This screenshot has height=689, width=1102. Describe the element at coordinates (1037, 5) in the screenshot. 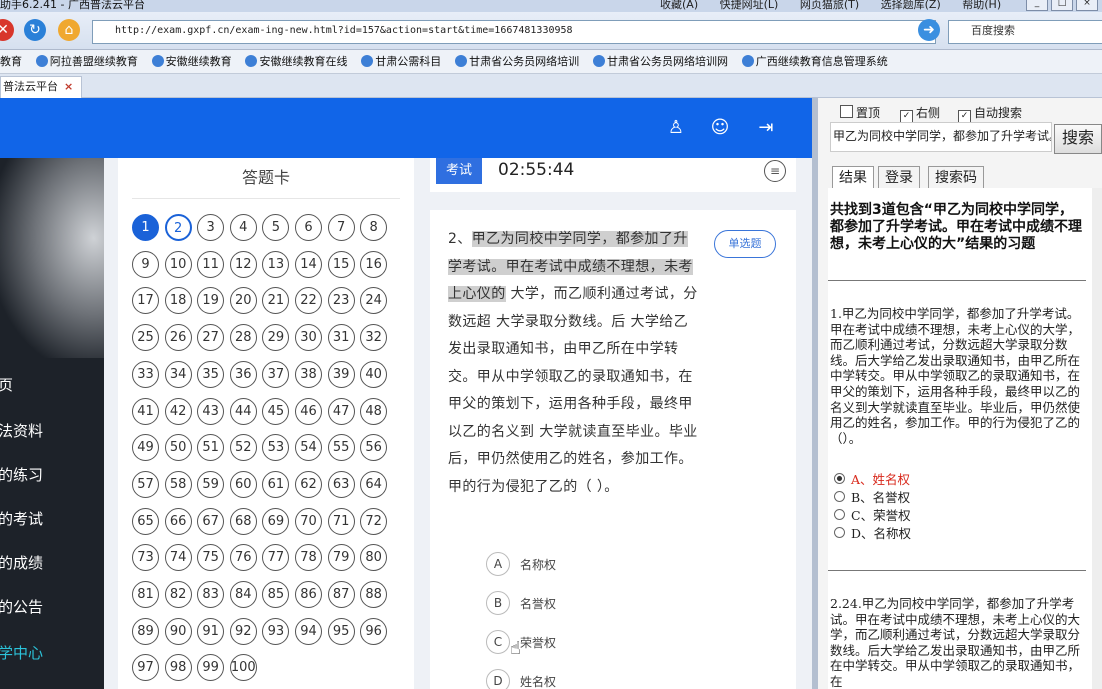

I see `minimize-icon: _` at that location.